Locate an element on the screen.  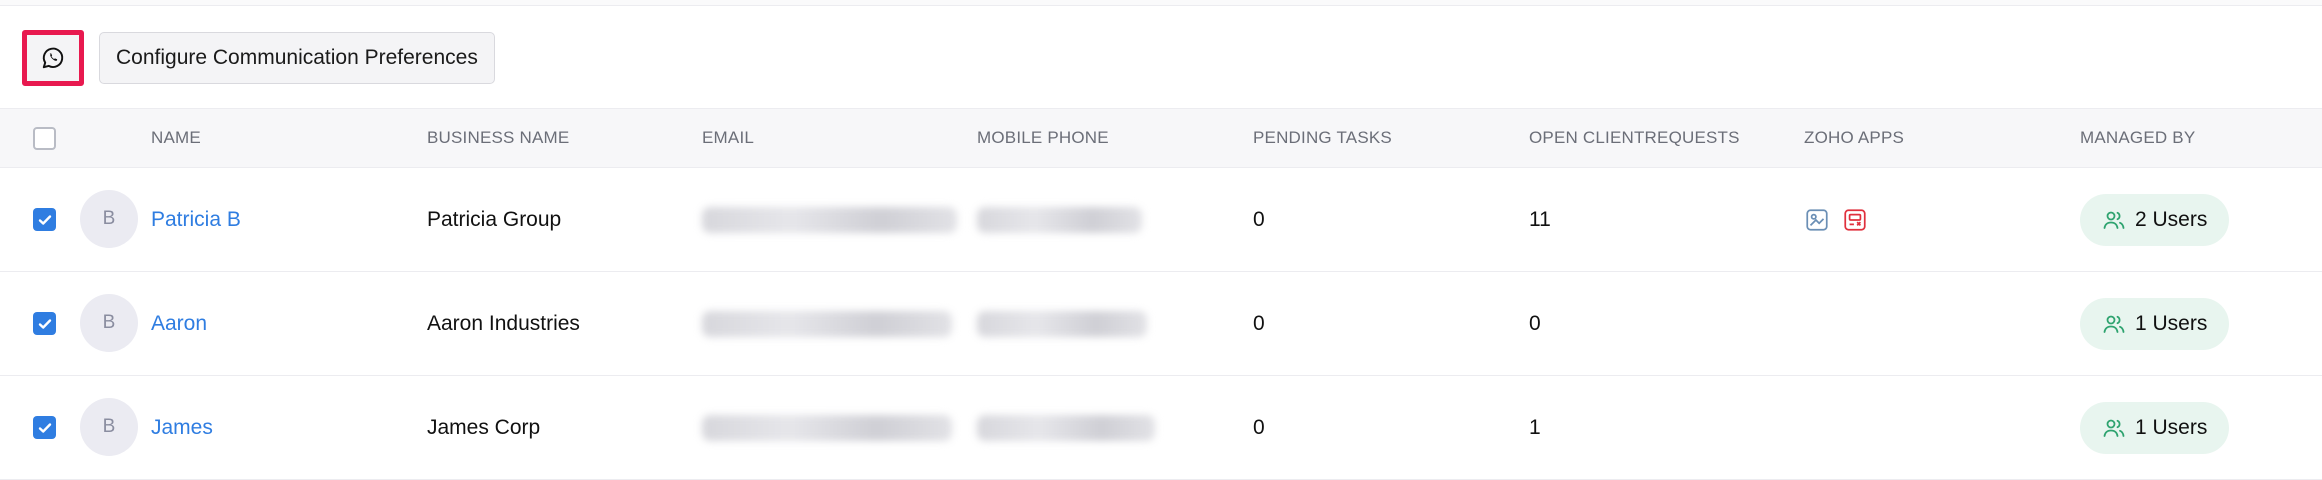
select-all-checkbox is located at coordinates (44, 138).